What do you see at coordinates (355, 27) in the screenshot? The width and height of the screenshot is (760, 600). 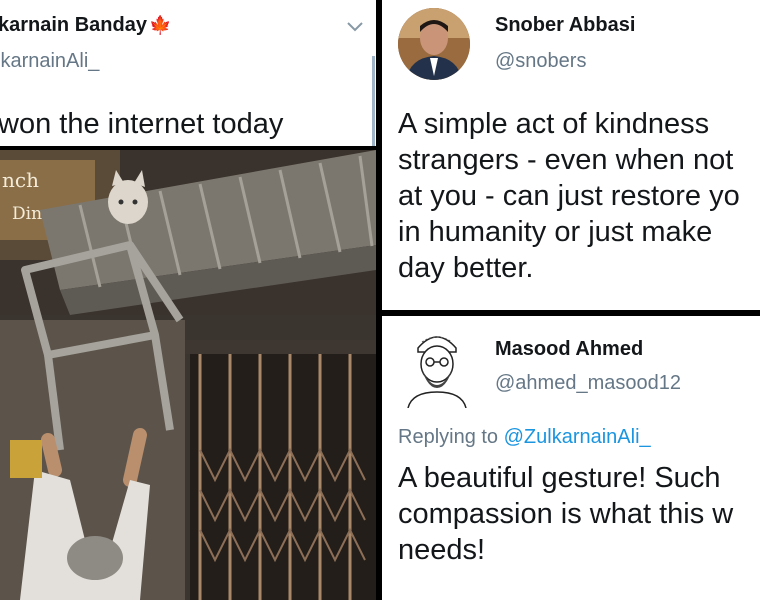 I see `chevron-down-icon` at bounding box center [355, 27].